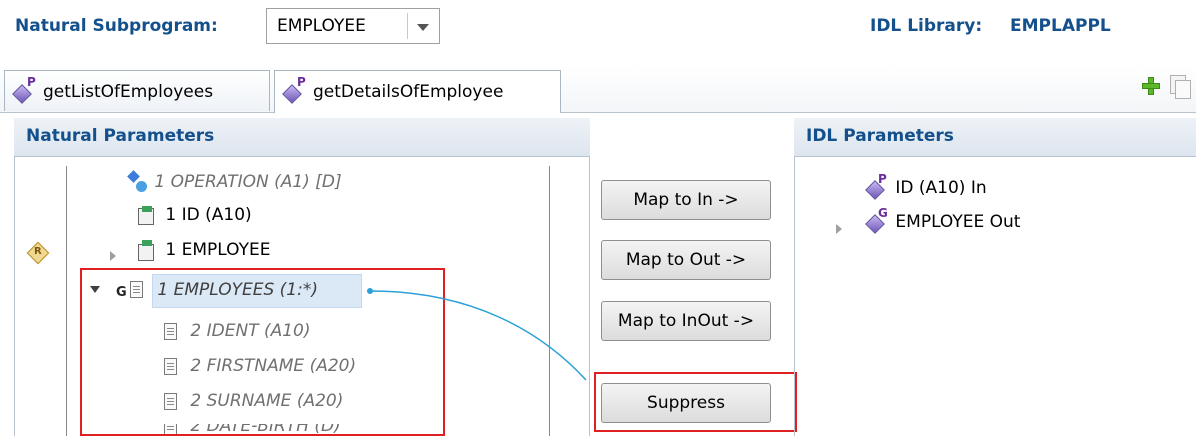  Describe the element at coordinates (941, 188) in the screenshot. I see `idl-item-label: ID (A10) In` at that location.